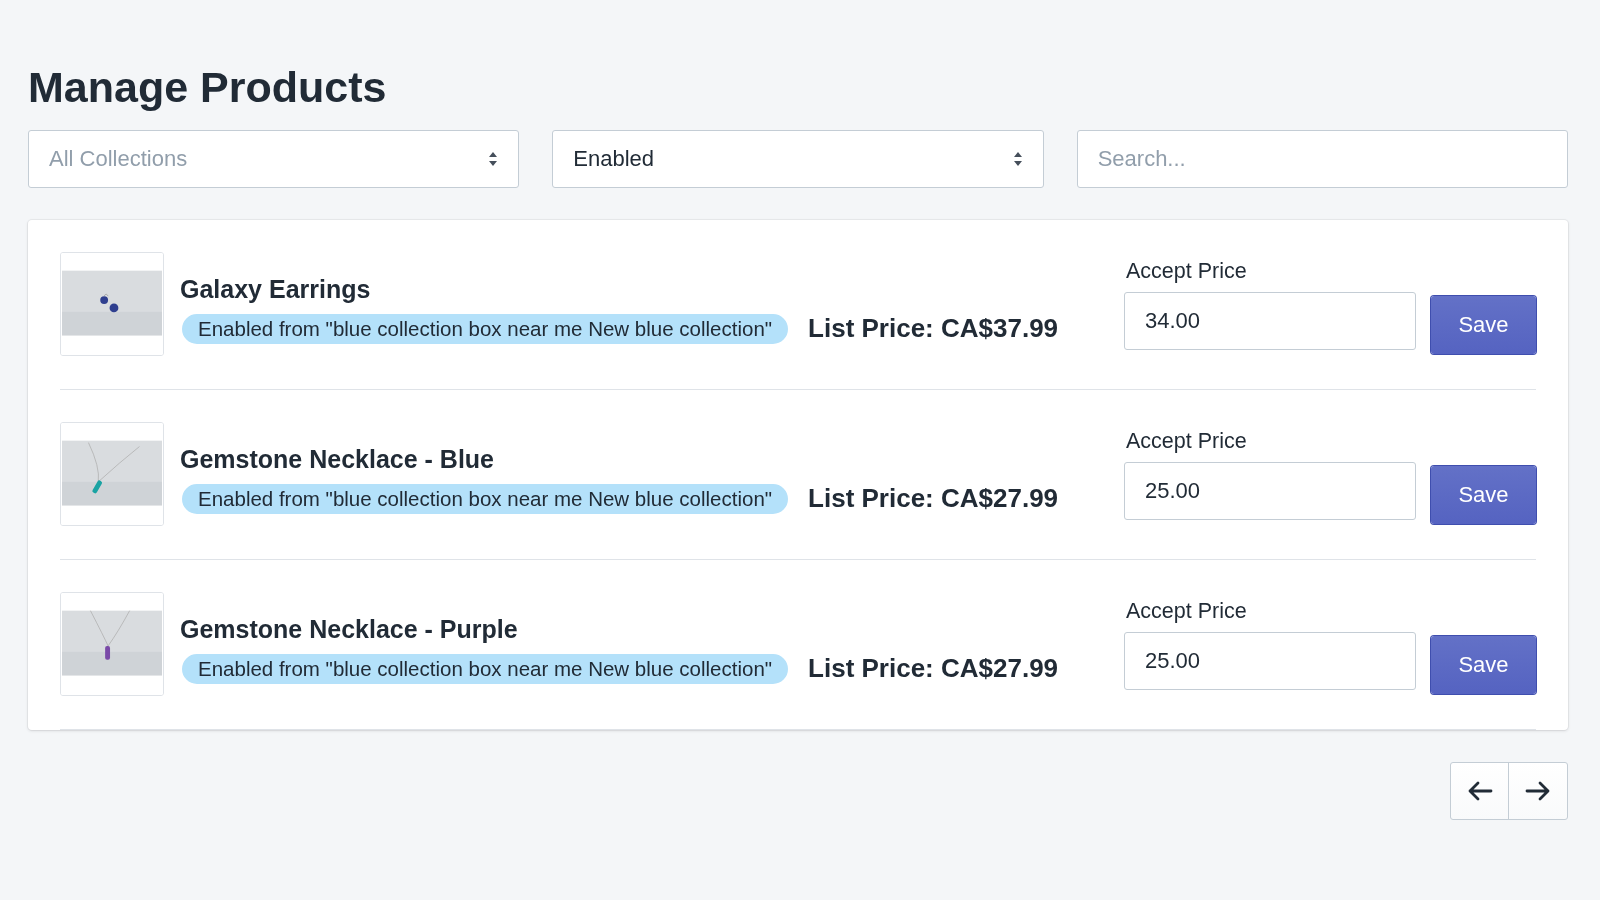 Image resolution: width=1600 pixels, height=900 pixels. I want to click on left-arrow-icon, so click(1479, 791).